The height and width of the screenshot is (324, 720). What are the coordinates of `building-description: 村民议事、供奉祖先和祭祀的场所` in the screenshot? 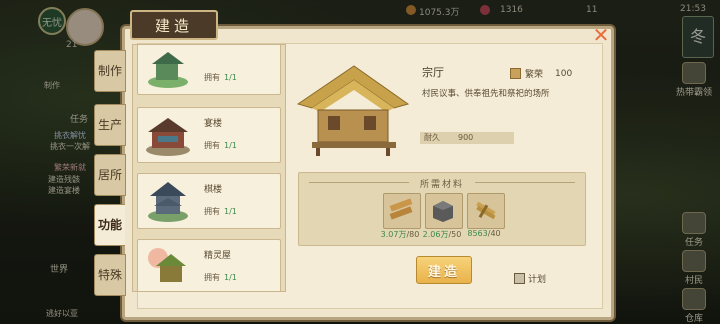 It's located at (486, 94).